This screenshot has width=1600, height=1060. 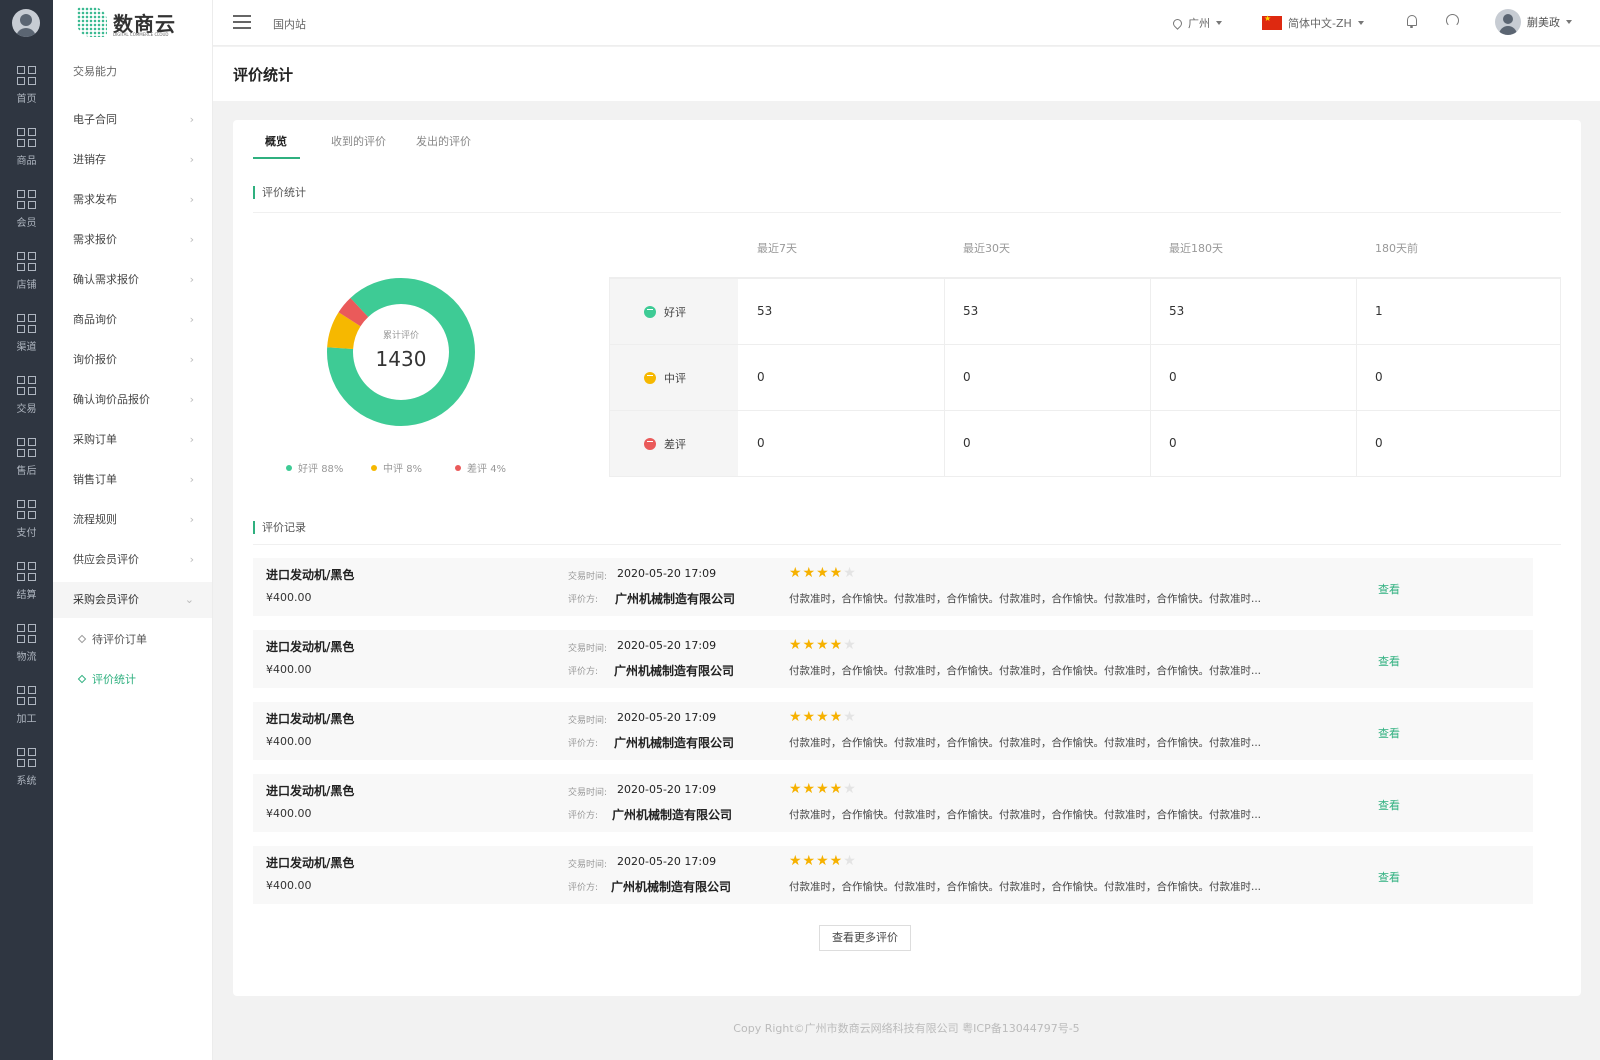 I want to click on menu-icon, so click(x=242, y=22).